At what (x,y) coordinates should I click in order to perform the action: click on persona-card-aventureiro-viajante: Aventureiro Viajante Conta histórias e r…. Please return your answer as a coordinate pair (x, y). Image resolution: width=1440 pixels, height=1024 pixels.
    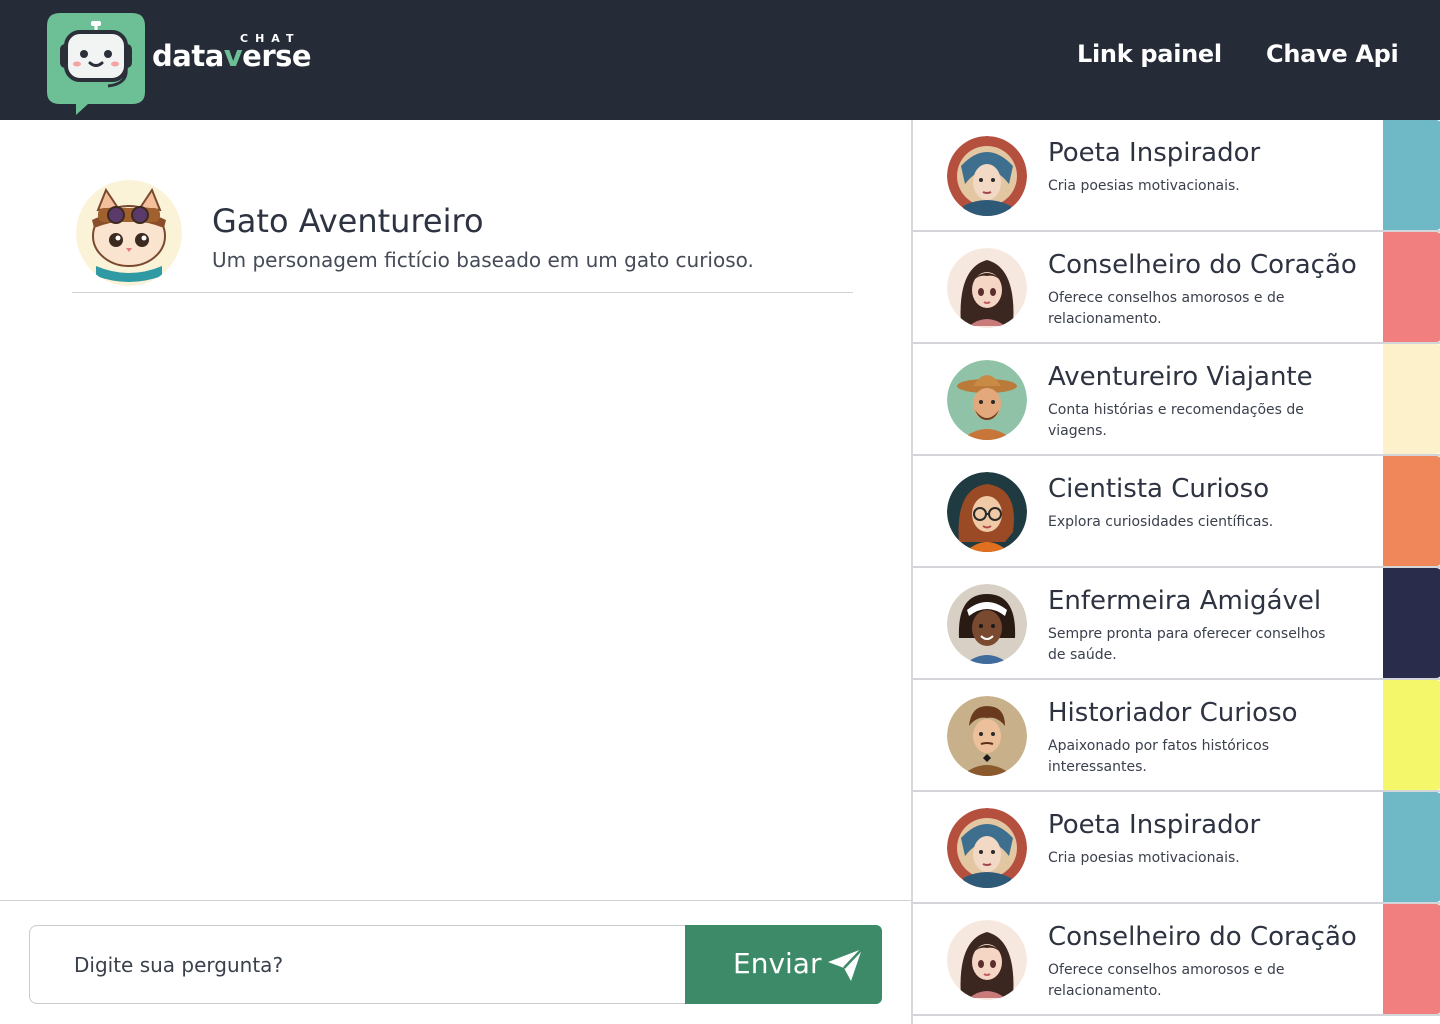
    Looking at the image, I should click on (1176, 400).